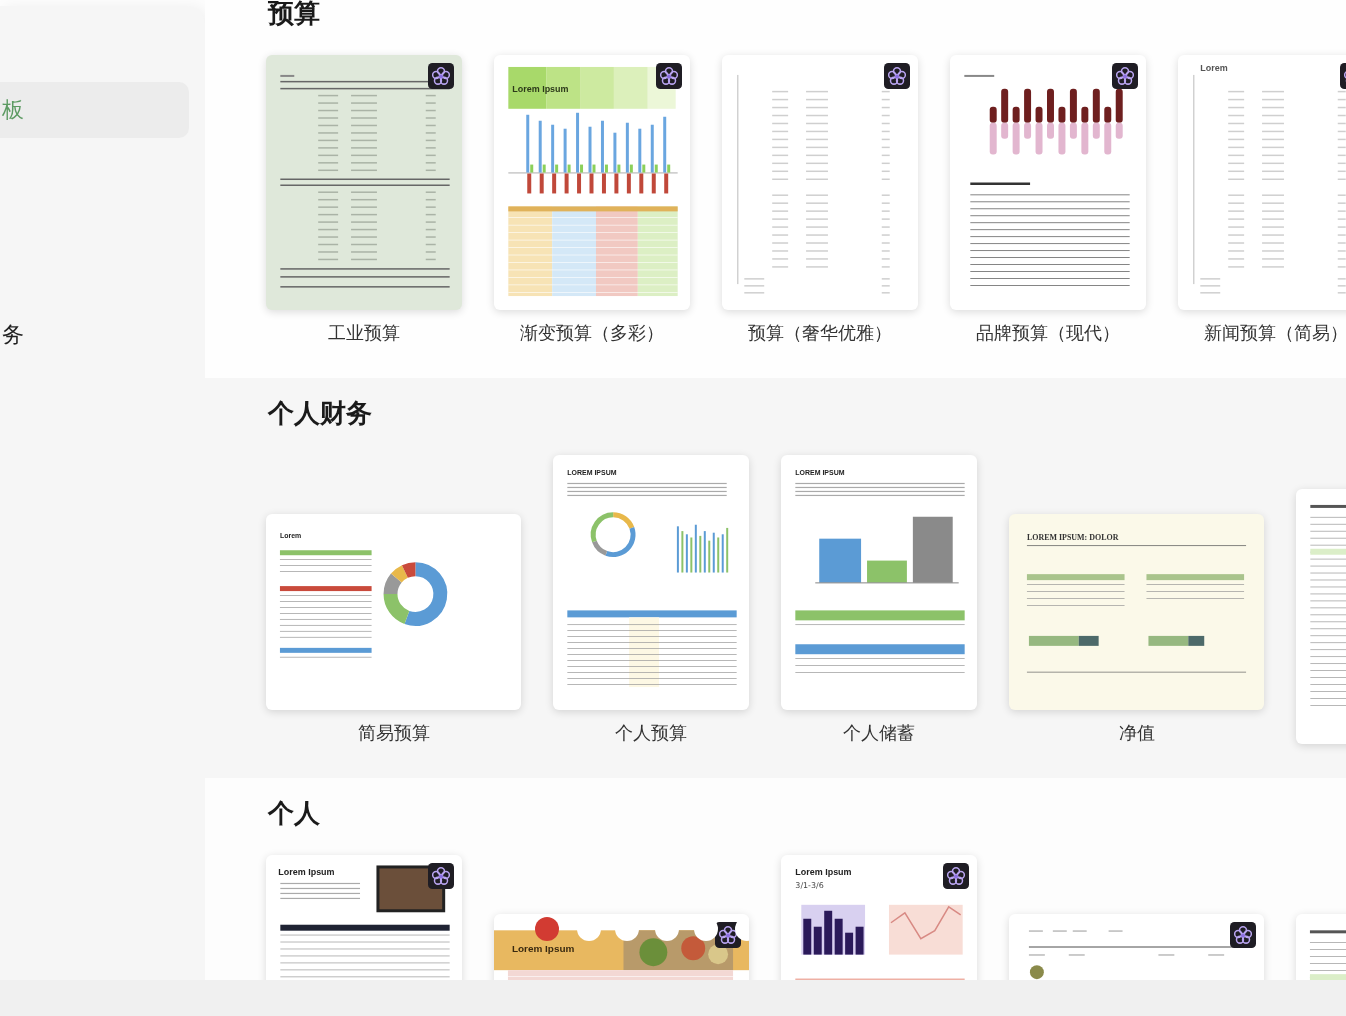 The width and height of the screenshot is (1346, 1016). What do you see at coordinates (979, 75) in the screenshot?
I see `title-line-drawing` at bounding box center [979, 75].